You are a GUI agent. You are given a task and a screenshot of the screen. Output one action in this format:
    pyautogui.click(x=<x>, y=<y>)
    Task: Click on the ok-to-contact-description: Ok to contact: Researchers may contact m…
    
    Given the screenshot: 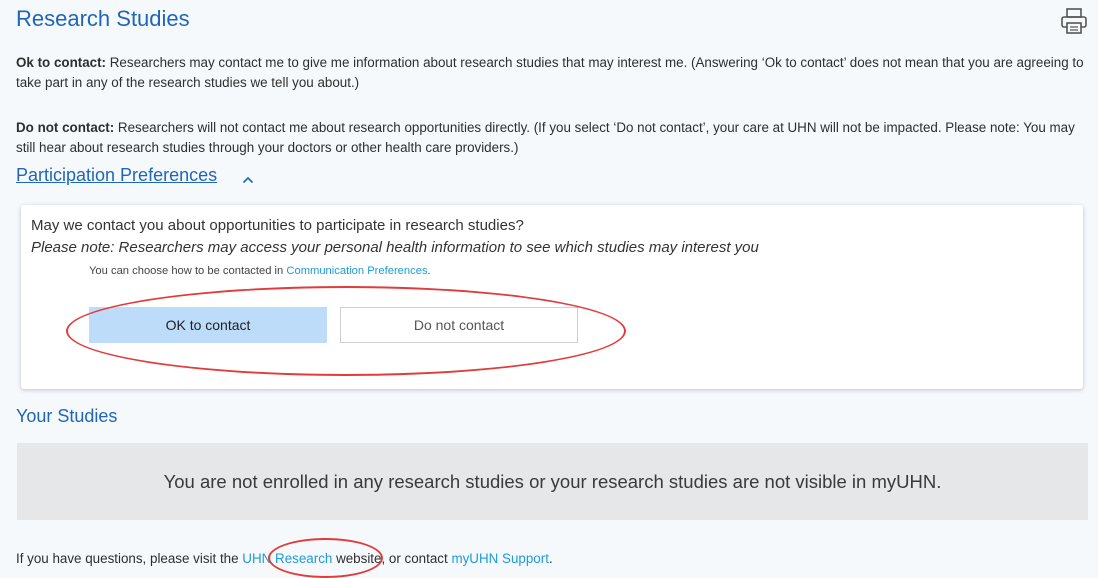 What is the action you would take?
    pyautogui.click(x=554, y=73)
    